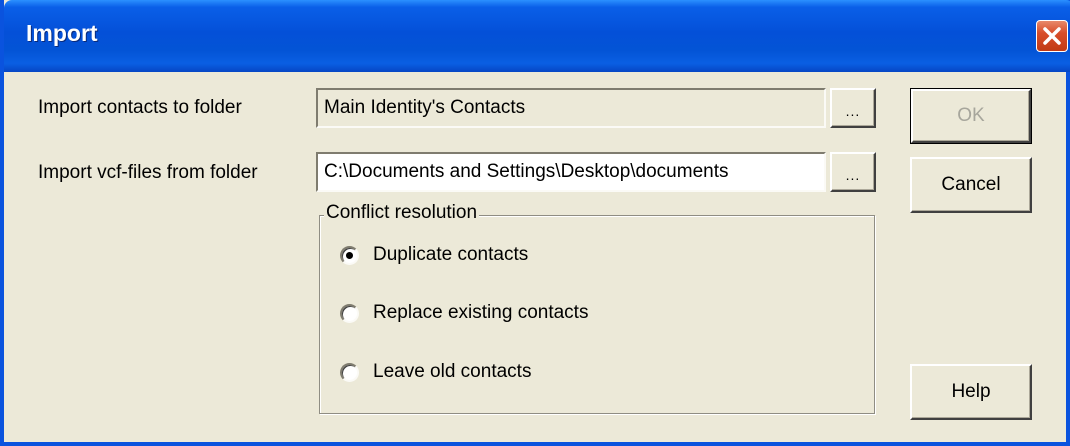  Describe the element at coordinates (62, 33) in the screenshot. I see `window-title: Import` at that location.